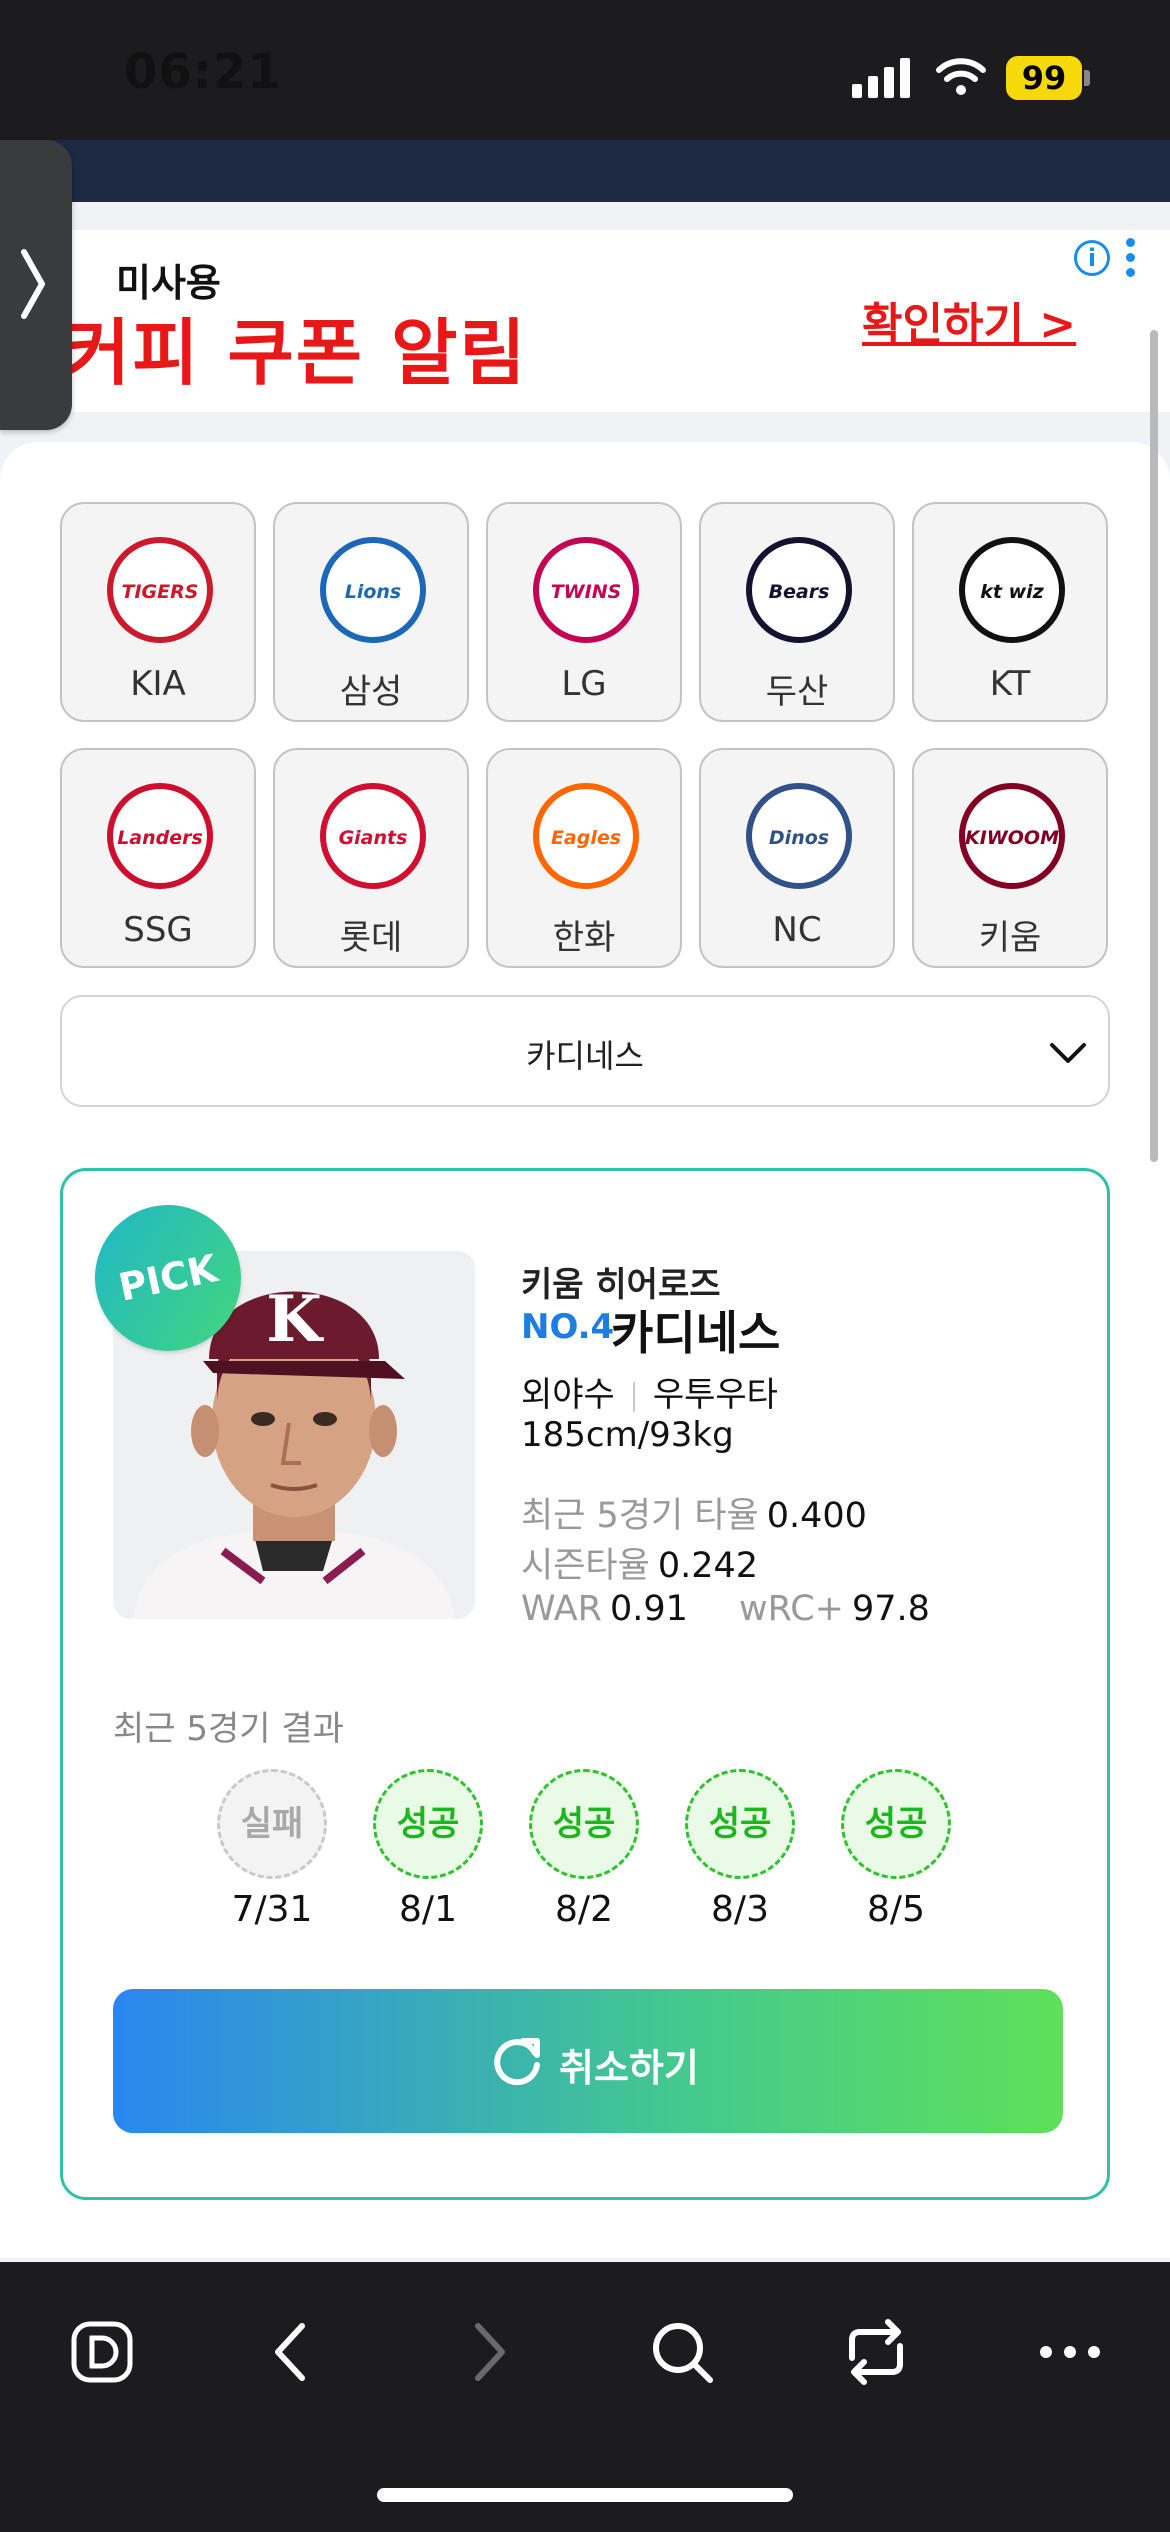  I want to click on team-button: KIWOOM 키움, so click(1010, 858).